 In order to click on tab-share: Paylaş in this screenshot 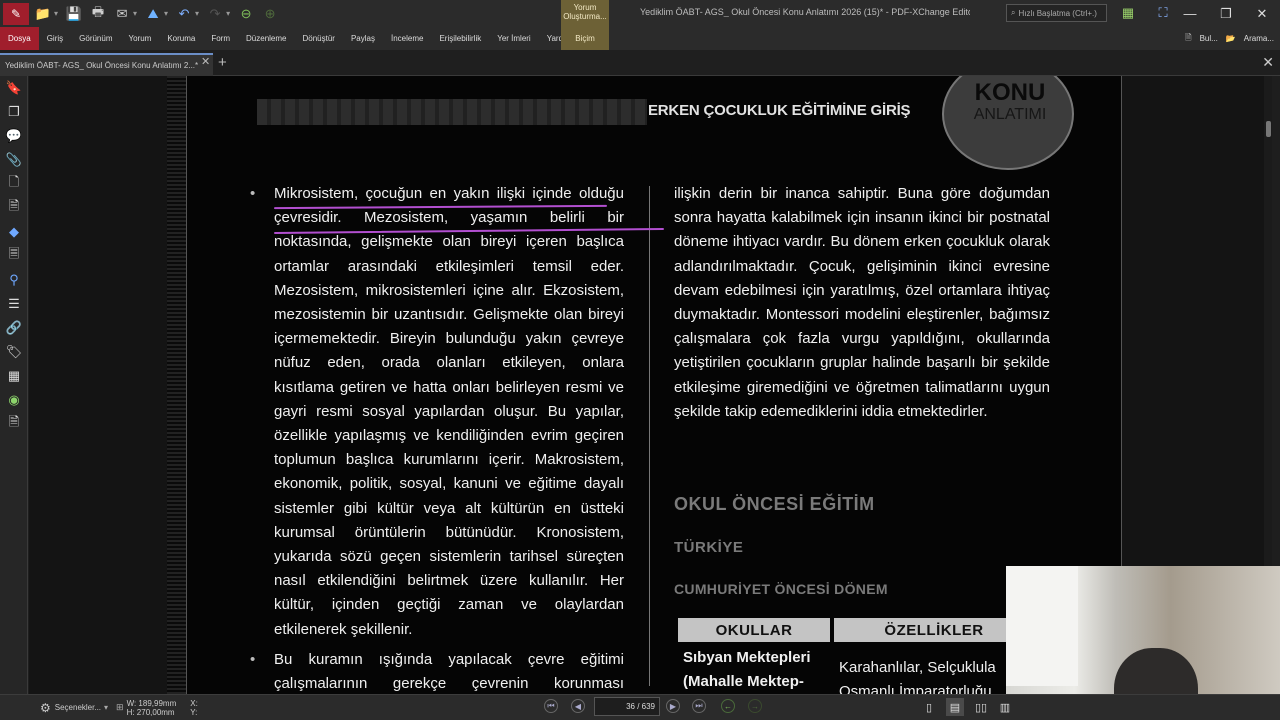, I will do `click(363, 38)`.